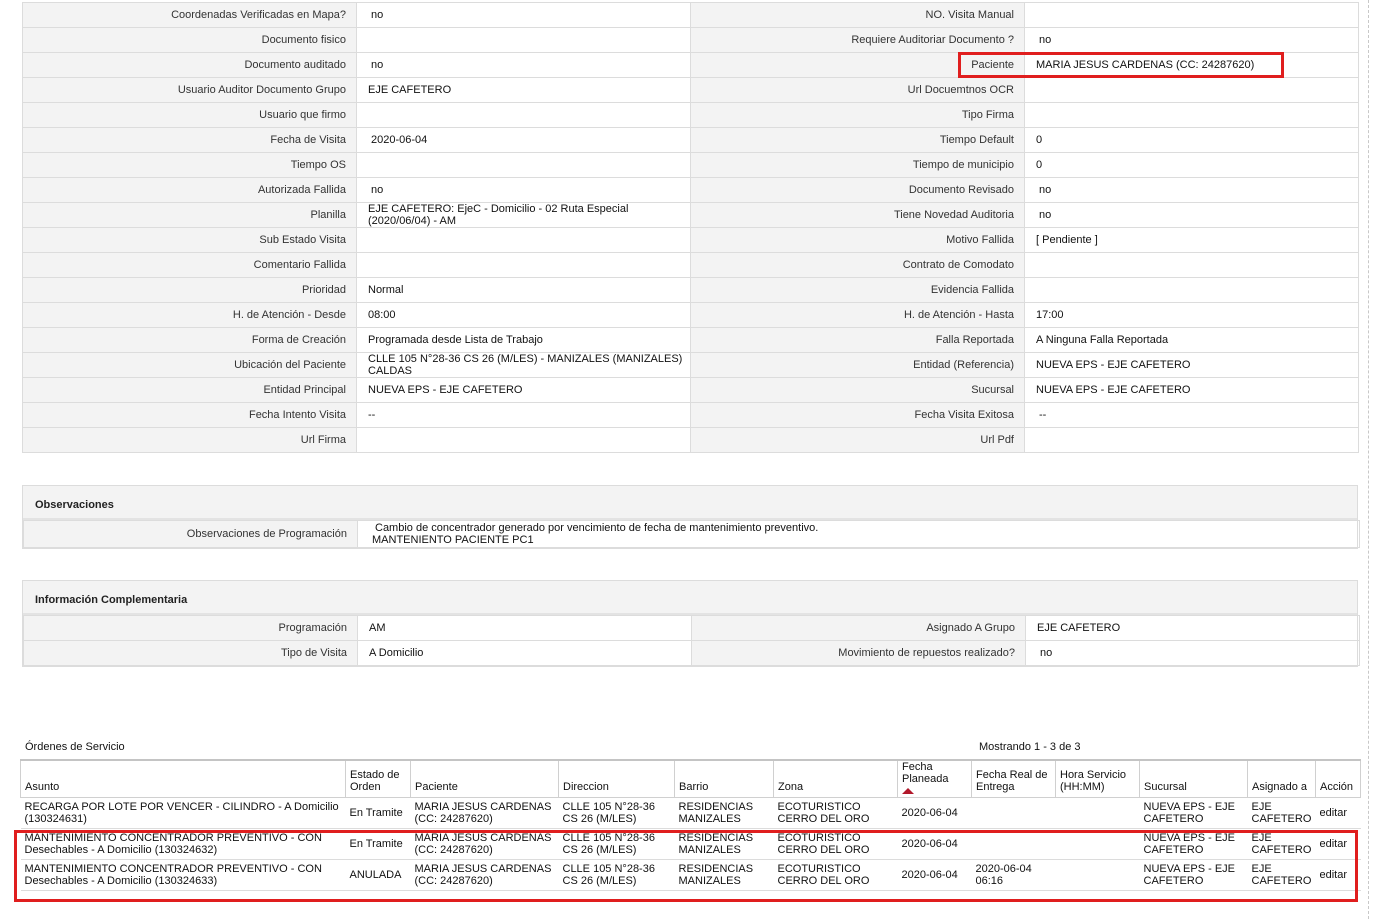  What do you see at coordinates (189, 340) in the screenshot?
I see `forma-de-creacion-label: Forma de Creación` at bounding box center [189, 340].